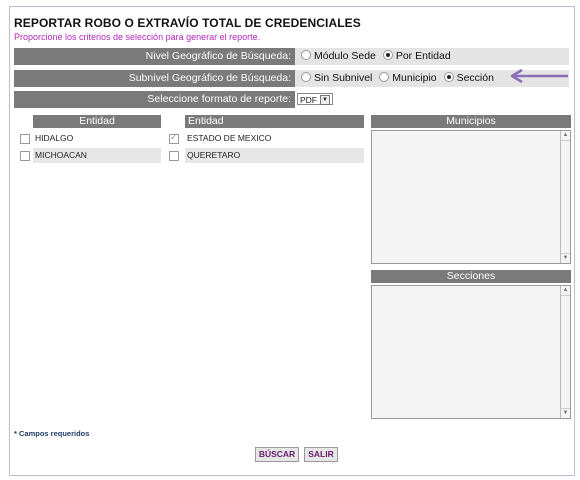 The height and width of the screenshot is (480, 580). Describe the element at coordinates (97, 121) in the screenshot. I see `entidad-col1-header: Entidad` at that location.